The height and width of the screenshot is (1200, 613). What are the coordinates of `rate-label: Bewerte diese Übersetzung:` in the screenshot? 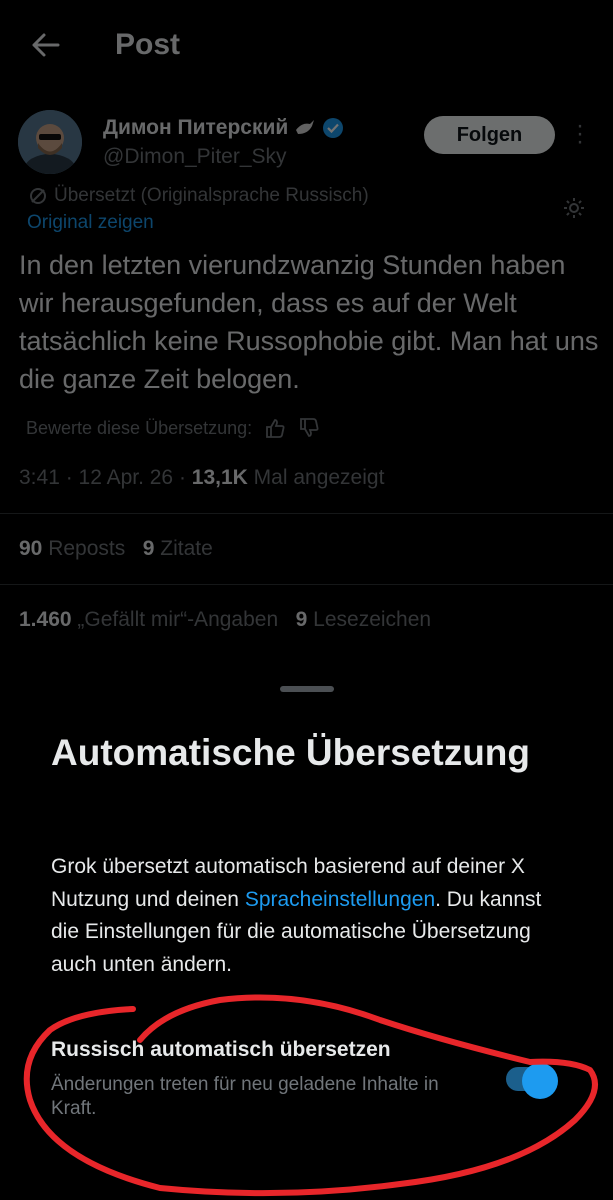 It's located at (139, 427).